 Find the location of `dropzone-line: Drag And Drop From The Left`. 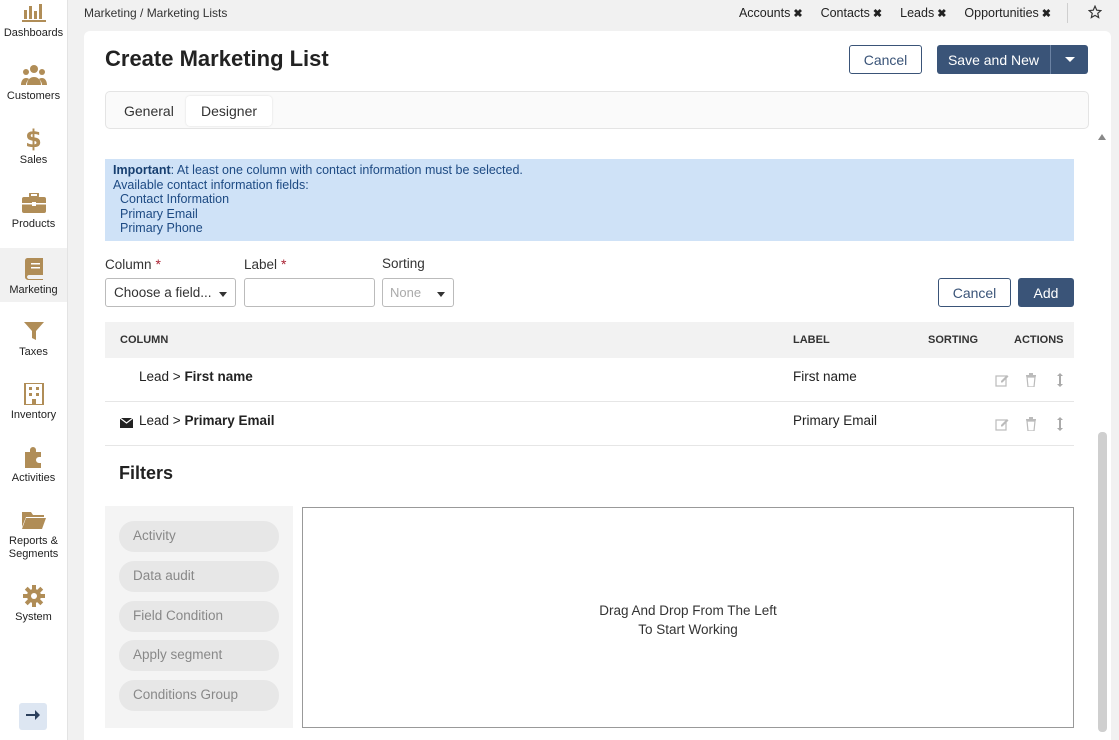

dropzone-line: Drag And Drop From The Left is located at coordinates (688, 610).